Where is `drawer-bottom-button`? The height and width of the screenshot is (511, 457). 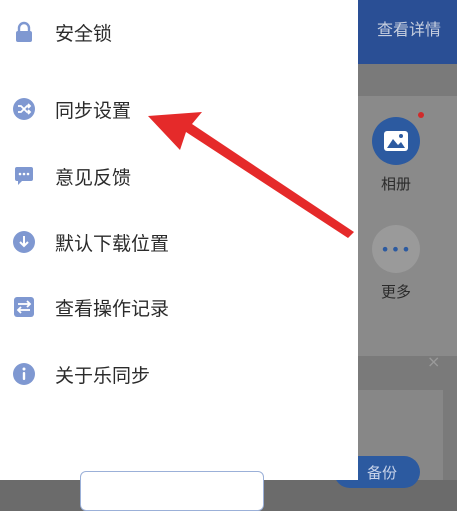 drawer-bottom-button is located at coordinates (172, 491).